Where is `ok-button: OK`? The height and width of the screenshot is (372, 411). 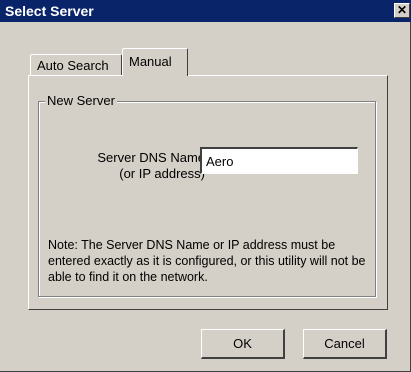
ok-button: OK is located at coordinates (243, 344).